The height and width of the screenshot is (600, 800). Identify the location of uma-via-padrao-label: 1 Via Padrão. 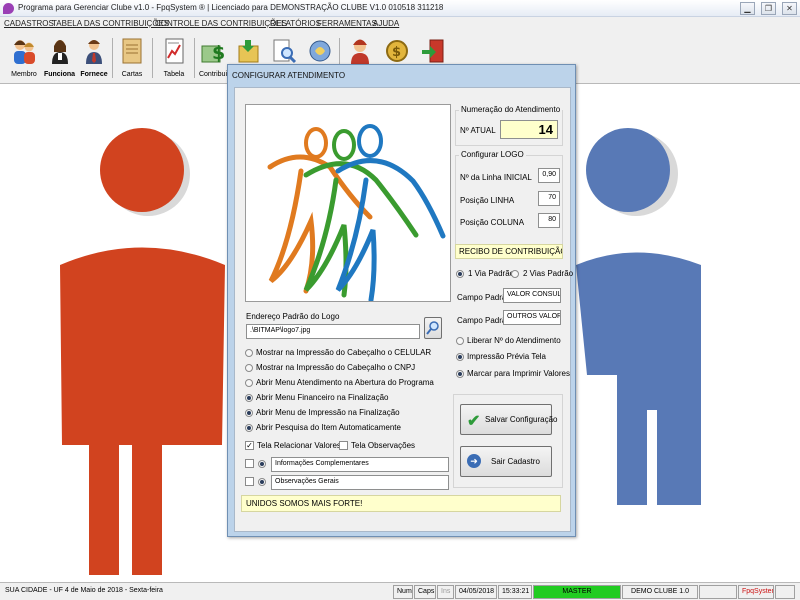
(491, 273).